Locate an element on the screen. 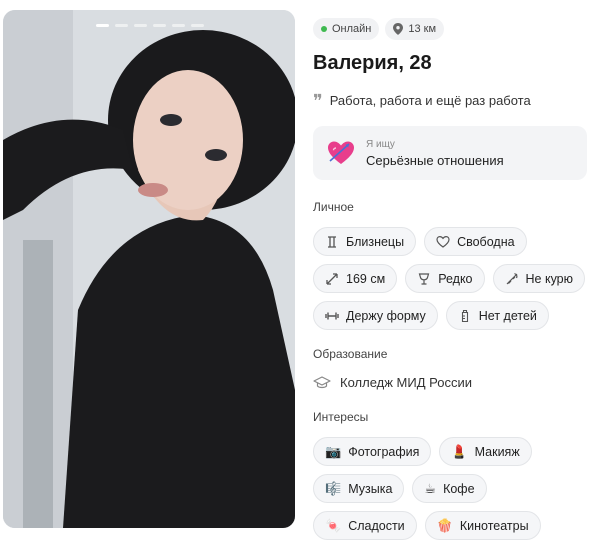 Image resolution: width=600 pixels, height=544 pixels. online-dot-icon is located at coordinates (324, 29).